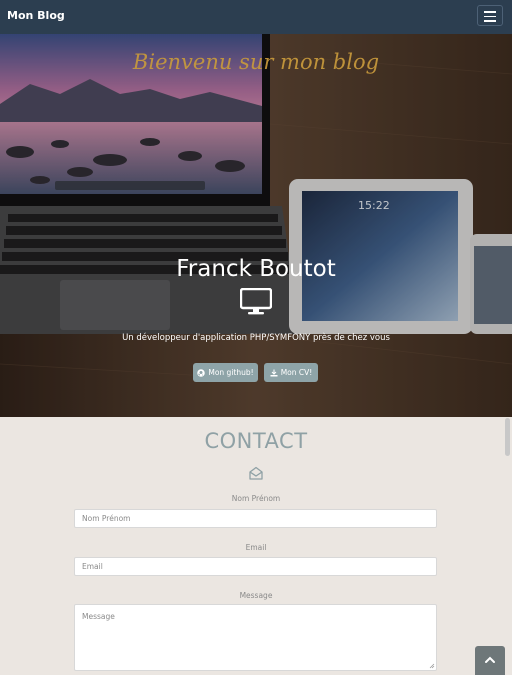 Image resolution: width=512 pixels, height=675 pixels. What do you see at coordinates (507, 437) in the screenshot?
I see `scrollbar-thumb` at bounding box center [507, 437].